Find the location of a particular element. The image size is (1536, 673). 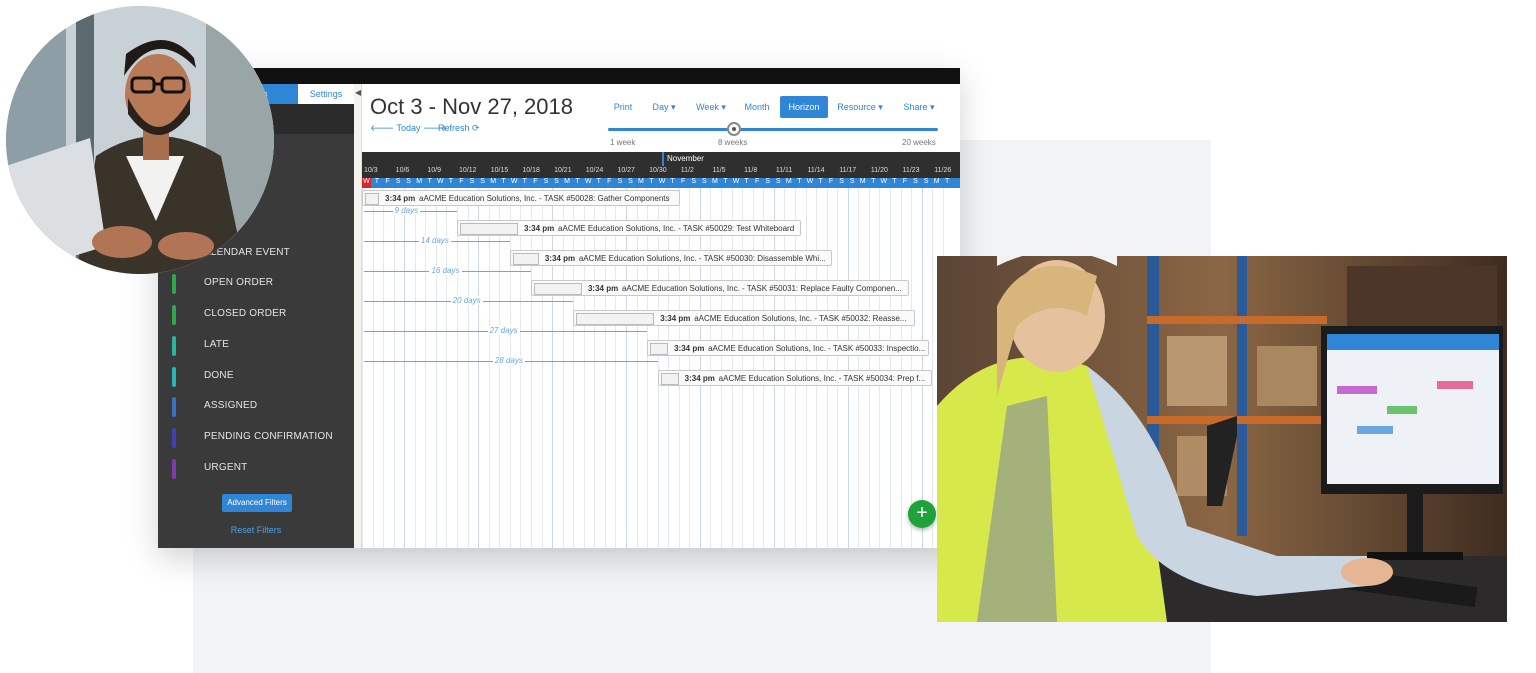

toolbar-button: Horizon is located at coordinates (804, 107).